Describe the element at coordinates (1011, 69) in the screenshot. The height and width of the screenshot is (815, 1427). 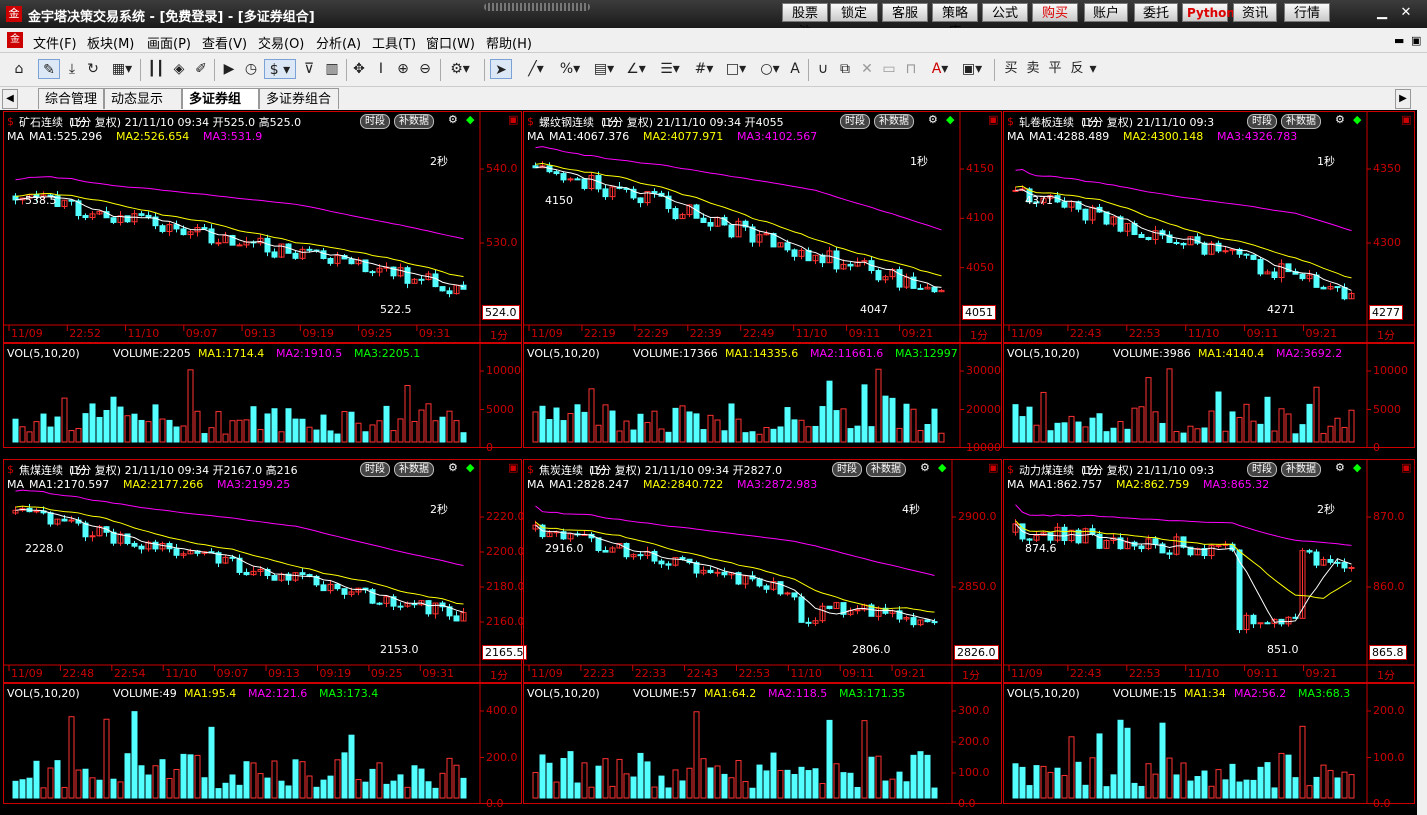
I see `buy-tool-button: 买` at that location.